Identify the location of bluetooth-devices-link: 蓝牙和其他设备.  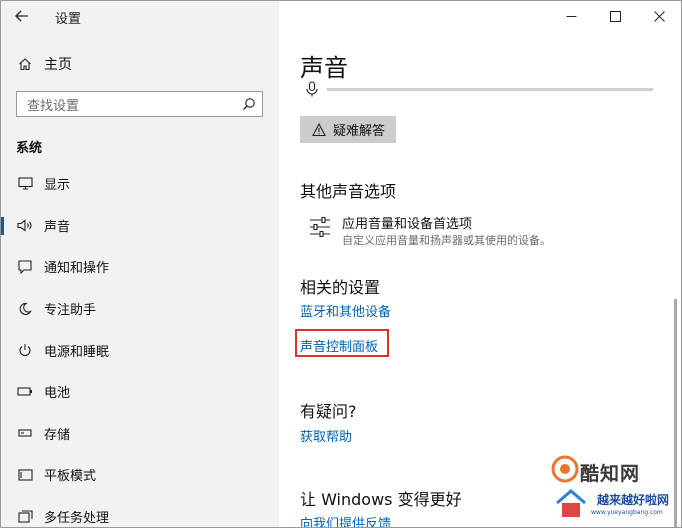
(345, 310).